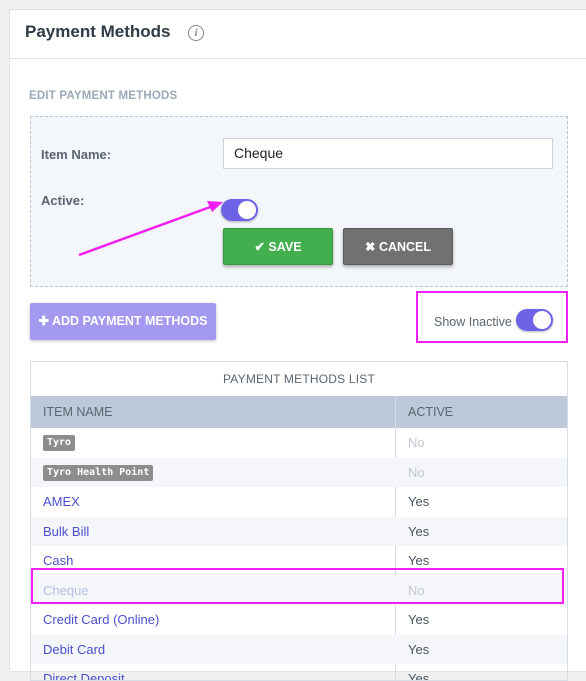 The height and width of the screenshot is (681, 586). Describe the element at coordinates (150, 229) in the screenshot. I see `annotation-arrow-icon` at that location.